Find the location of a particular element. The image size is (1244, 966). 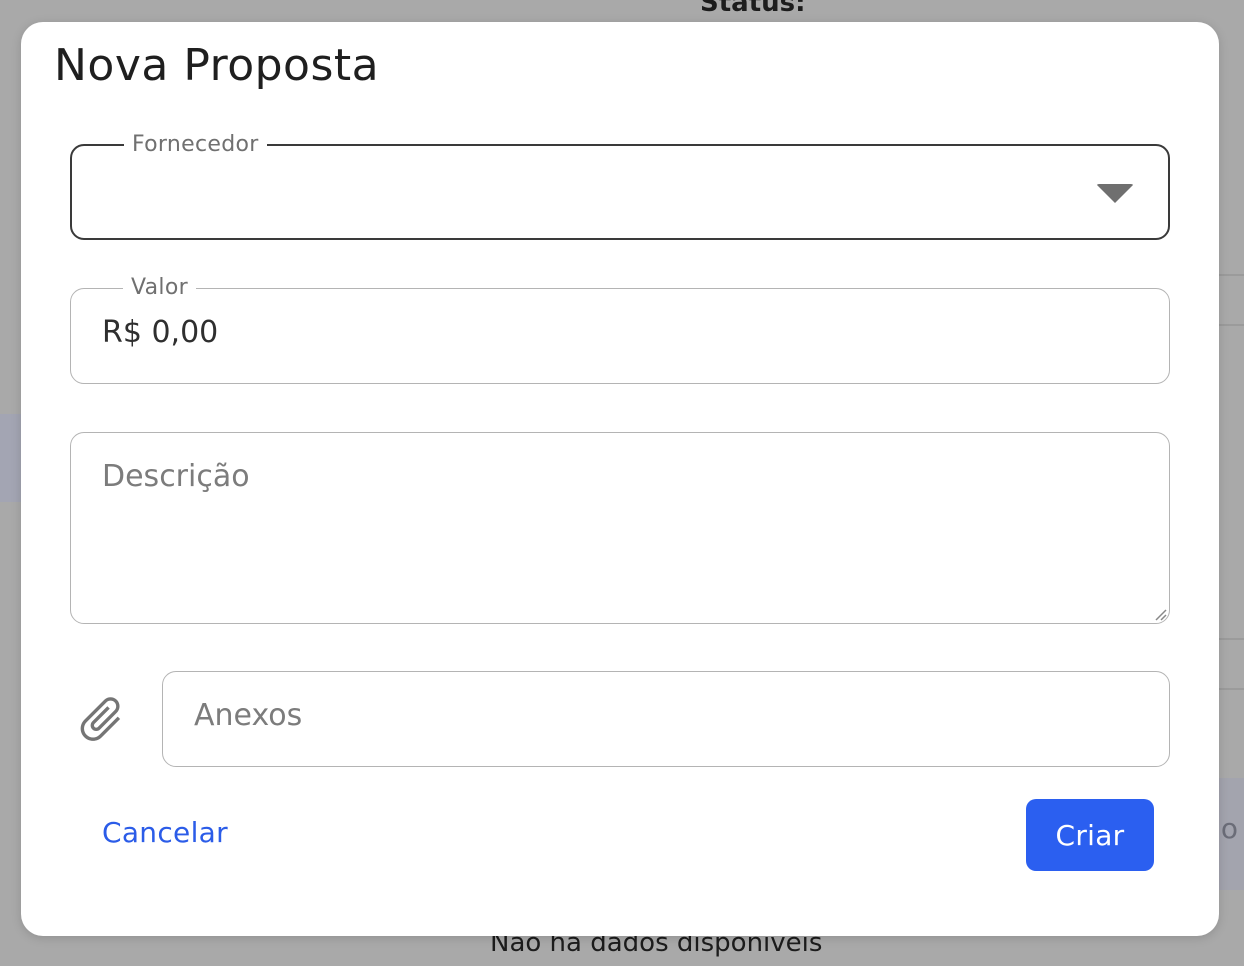

valor-input: Valor R$ 0,00 is located at coordinates (620, 329).